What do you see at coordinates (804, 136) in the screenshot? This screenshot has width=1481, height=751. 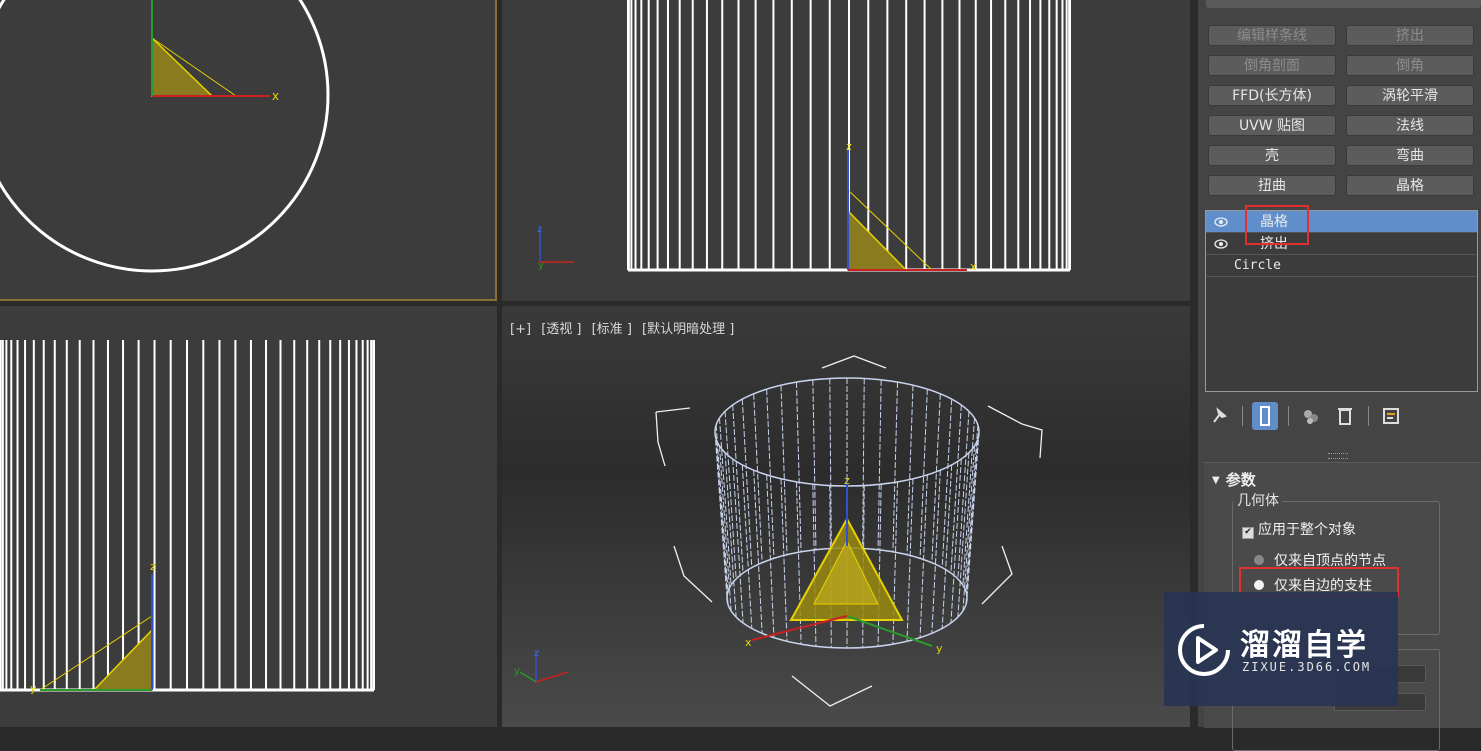 I see `front-view-canvas: z x z y` at bounding box center [804, 136].